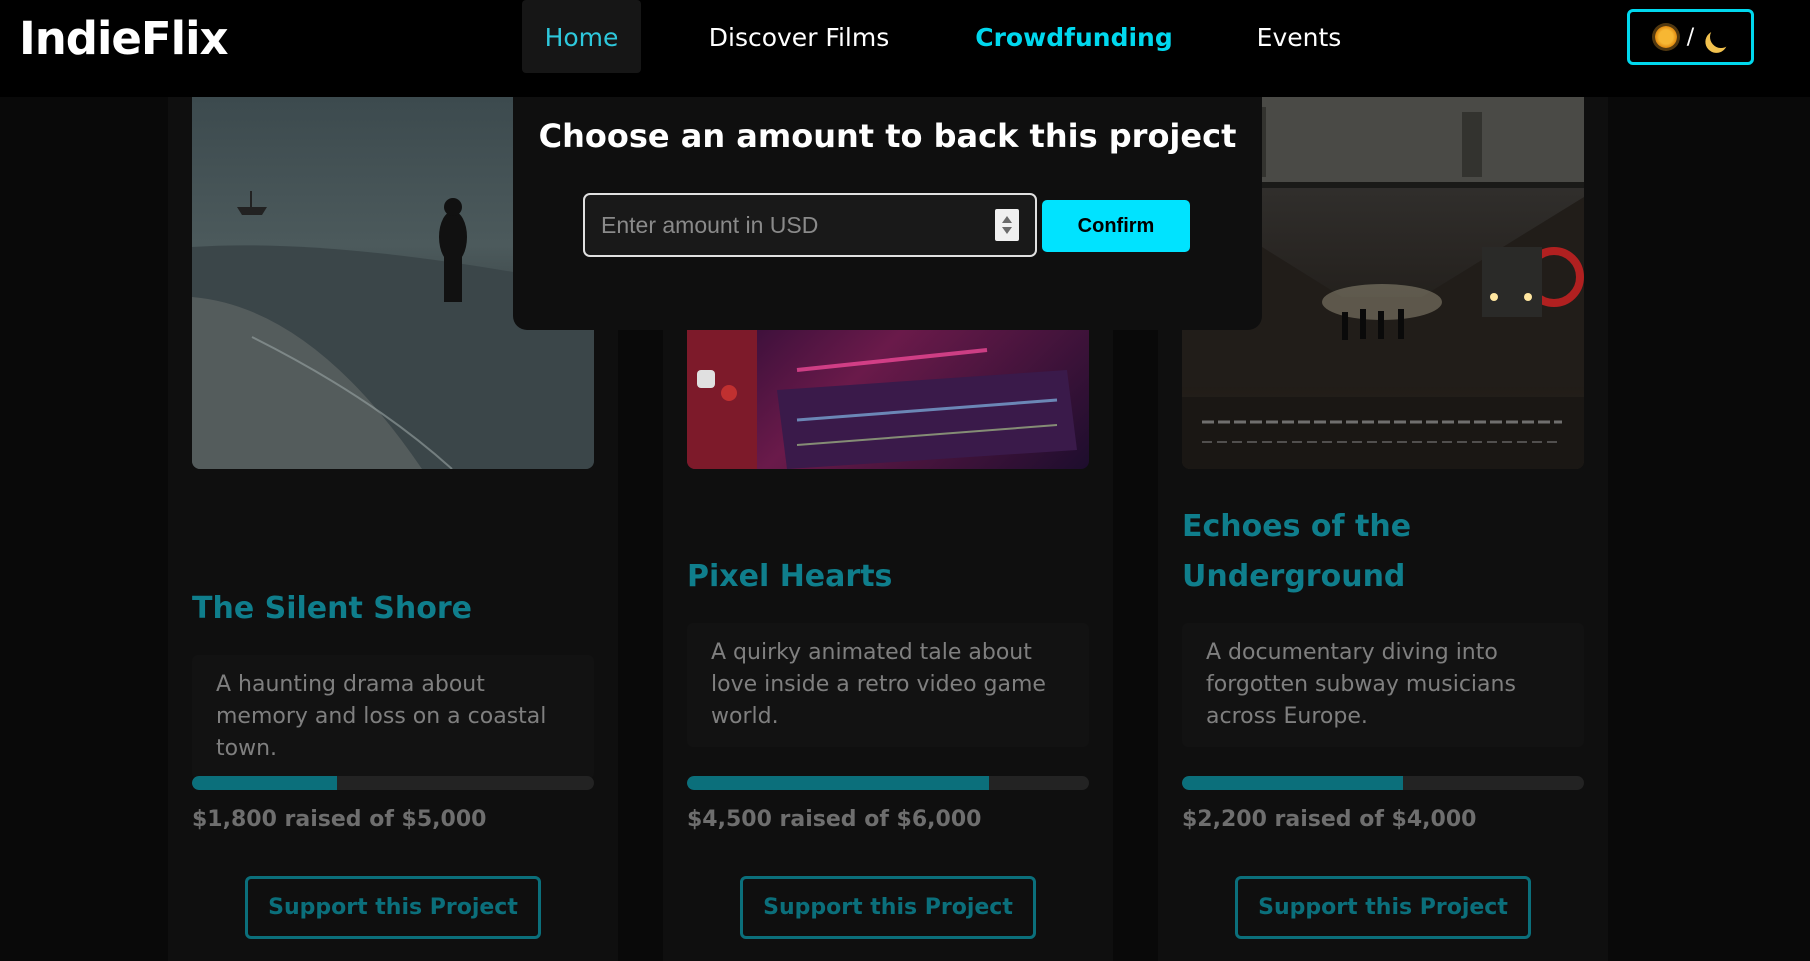 The height and width of the screenshot is (961, 1810). Describe the element at coordinates (332, 608) in the screenshot. I see `project-title: The Silent Shore` at that location.